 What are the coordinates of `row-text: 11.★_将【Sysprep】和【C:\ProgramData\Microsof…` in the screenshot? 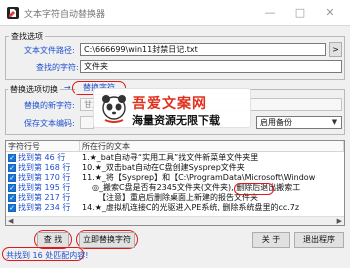 It's located at (199, 177).